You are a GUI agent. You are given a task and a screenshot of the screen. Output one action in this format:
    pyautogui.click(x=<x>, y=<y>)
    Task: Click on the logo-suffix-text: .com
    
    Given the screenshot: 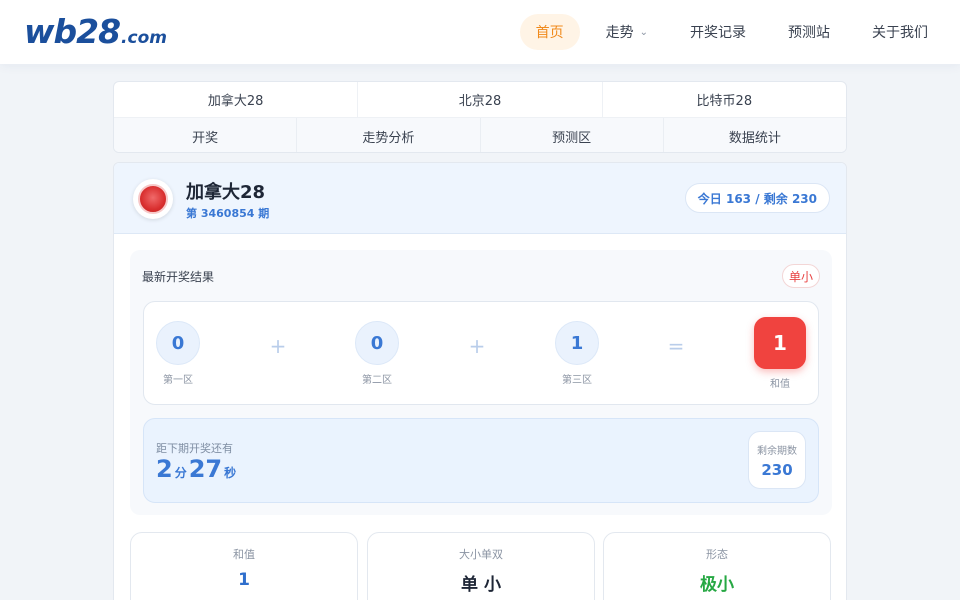 What is the action you would take?
    pyautogui.click(x=144, y=38)
    